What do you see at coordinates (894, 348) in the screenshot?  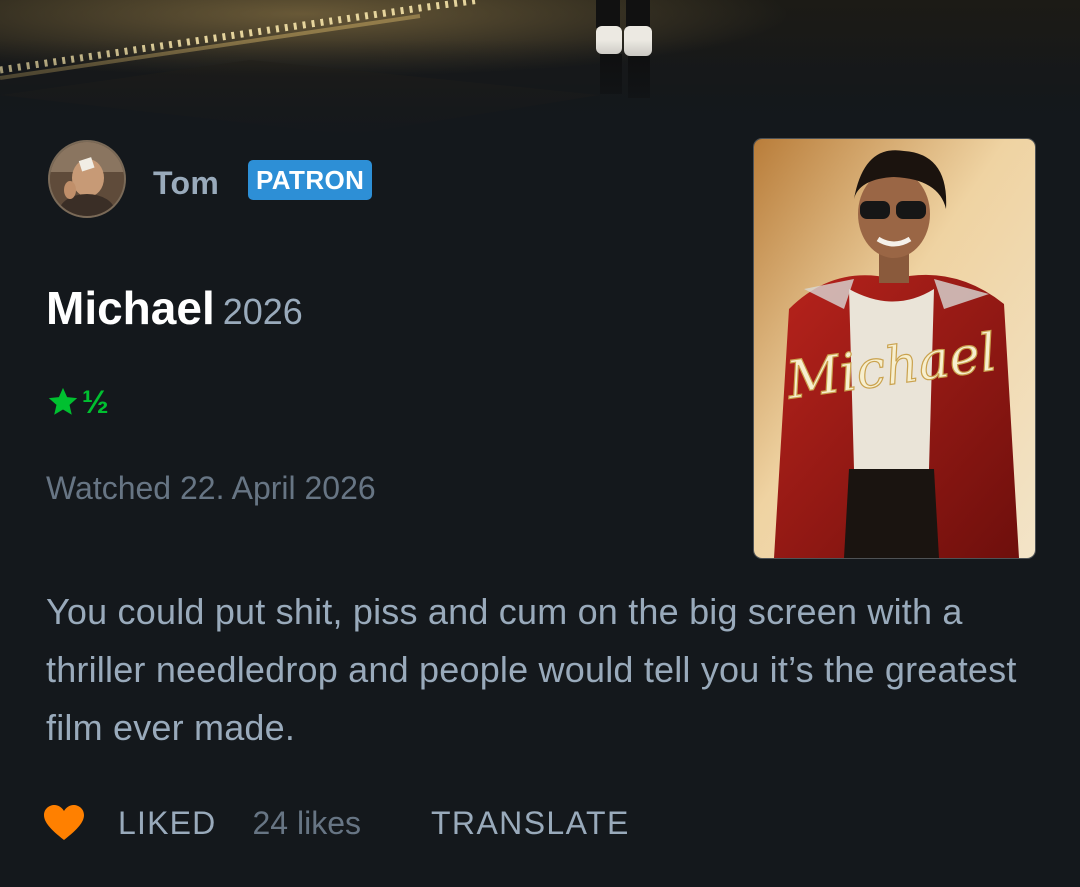 I see `film-poster: Michael` at bounding box center [894, 348].